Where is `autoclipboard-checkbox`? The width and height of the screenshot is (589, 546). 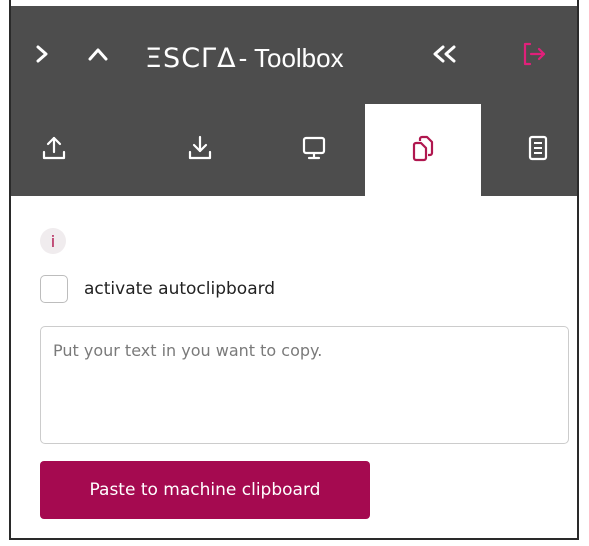 autoclipboard-checkbox is located at coordinates (54, 289).